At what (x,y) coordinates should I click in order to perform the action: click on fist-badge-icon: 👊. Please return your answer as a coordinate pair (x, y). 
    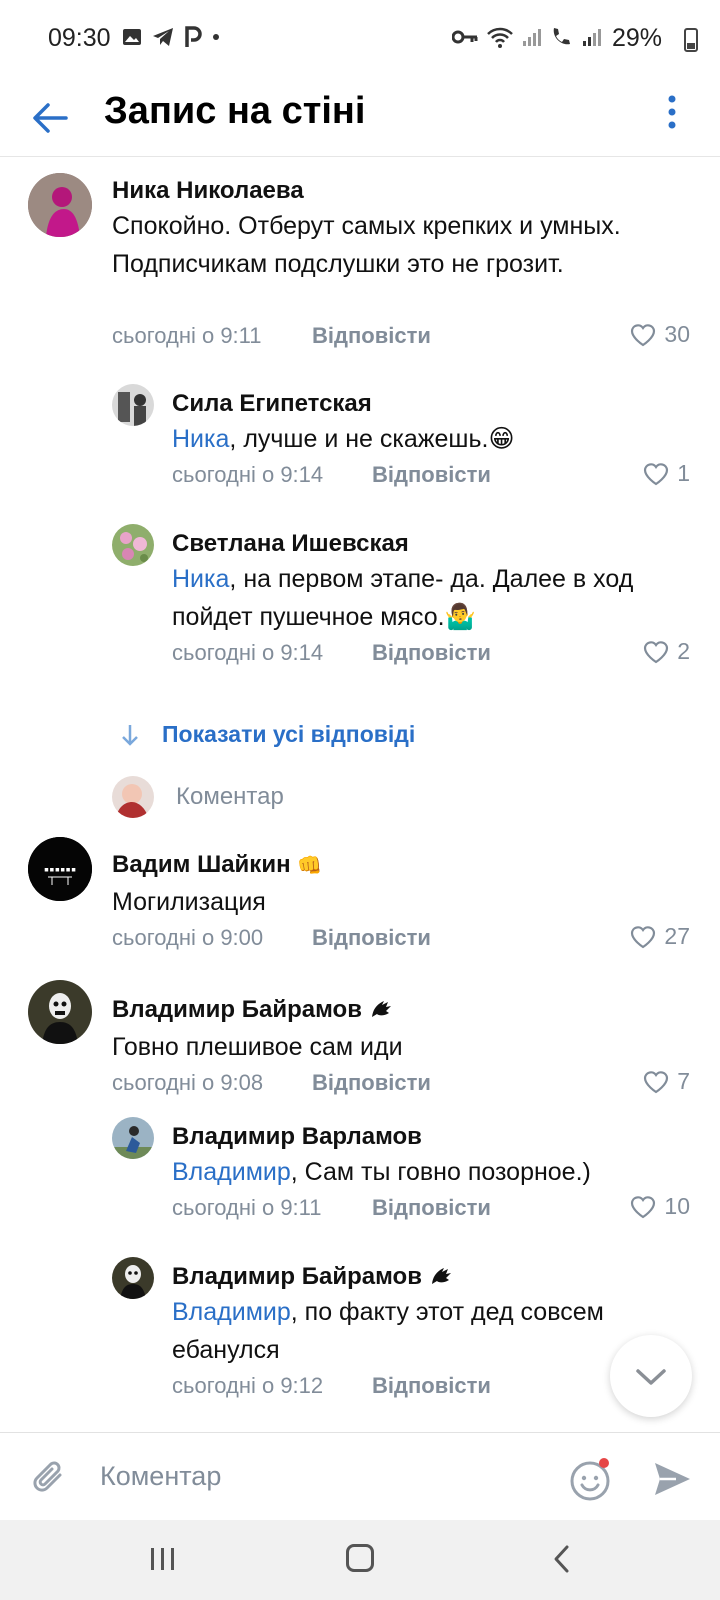
    Looking at the image, I should click on (310, 866).